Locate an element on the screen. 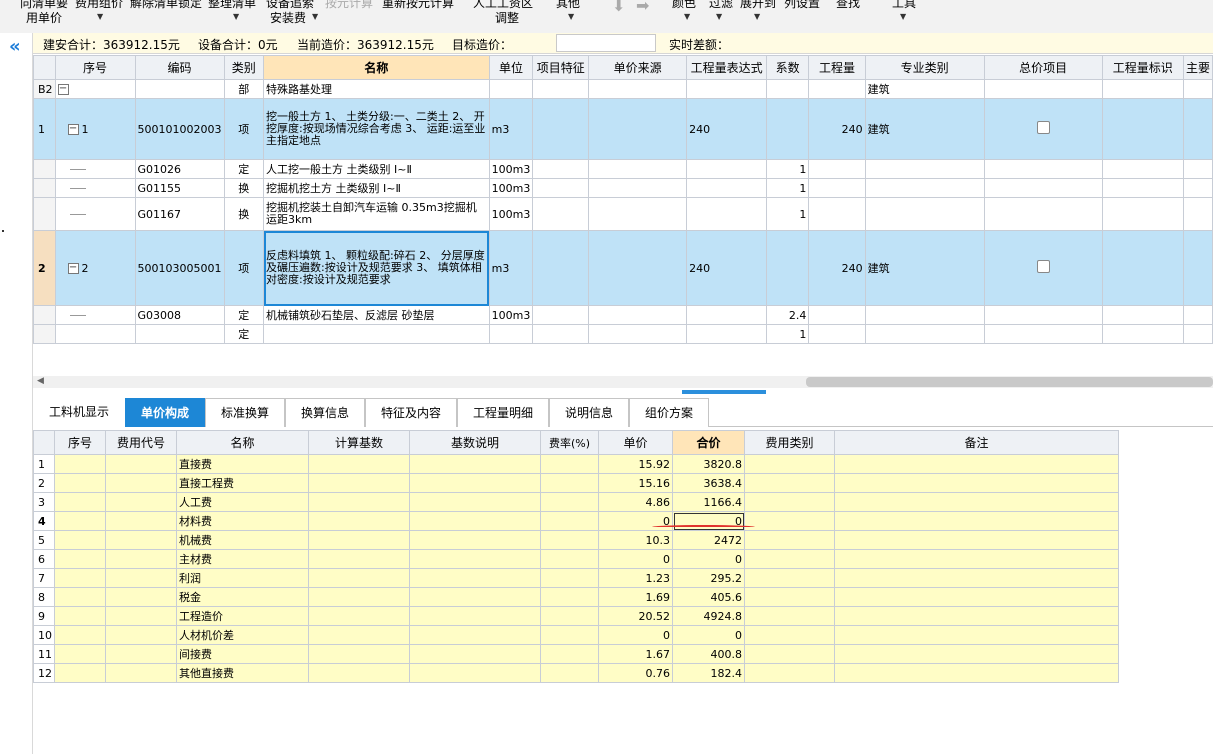  col-header-price-source: 单价来源 is located at coordinates (638, 67).